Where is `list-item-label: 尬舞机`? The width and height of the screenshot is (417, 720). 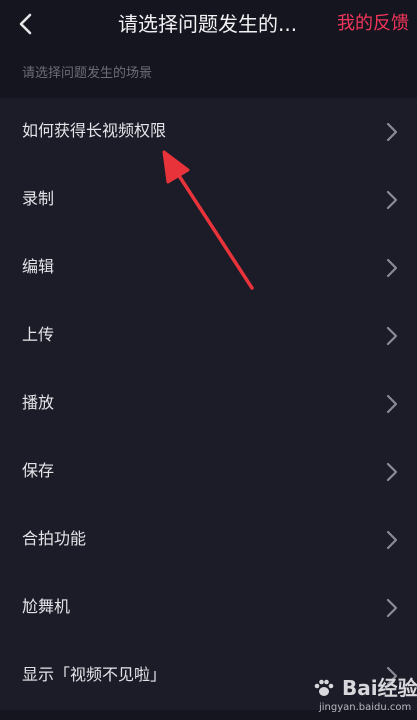
list-item-label: 尬舞机 is located at coordinates (46, 606).